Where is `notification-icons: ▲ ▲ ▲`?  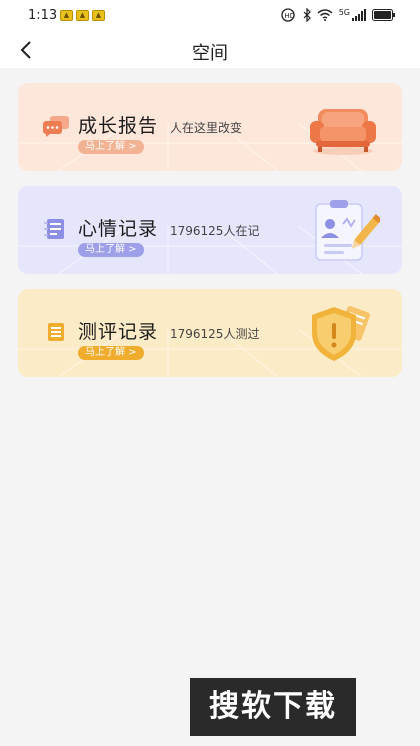 notification-icons: ▲ ▲ ▲ is located at coordinates (82, 15).